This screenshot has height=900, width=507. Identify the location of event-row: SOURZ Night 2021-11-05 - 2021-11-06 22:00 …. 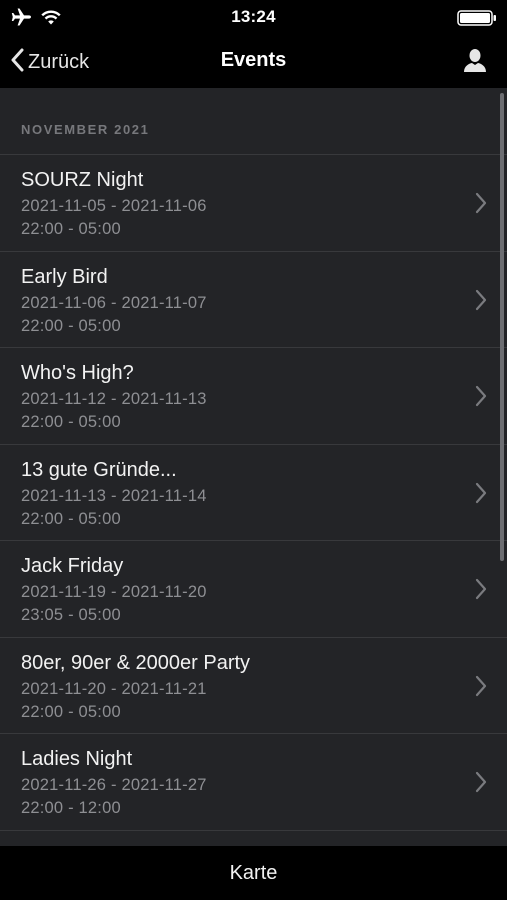
(253, 203).